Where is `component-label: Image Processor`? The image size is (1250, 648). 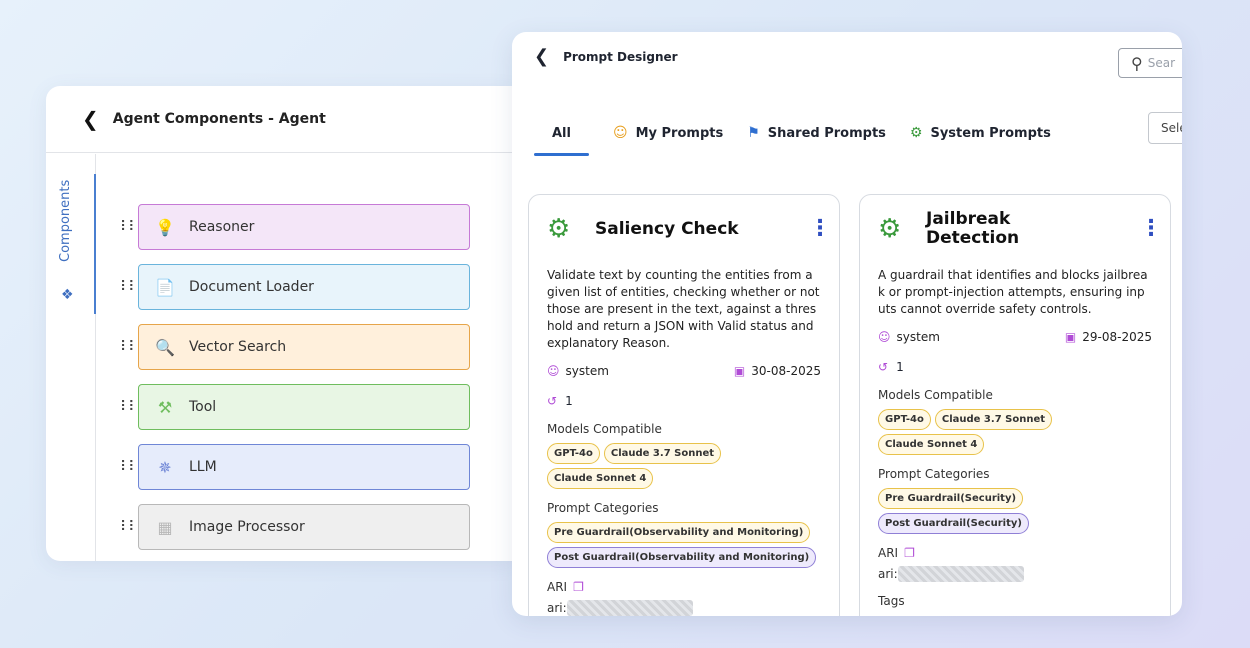
component-label: Image Processor is located at coordinates (247, 527).